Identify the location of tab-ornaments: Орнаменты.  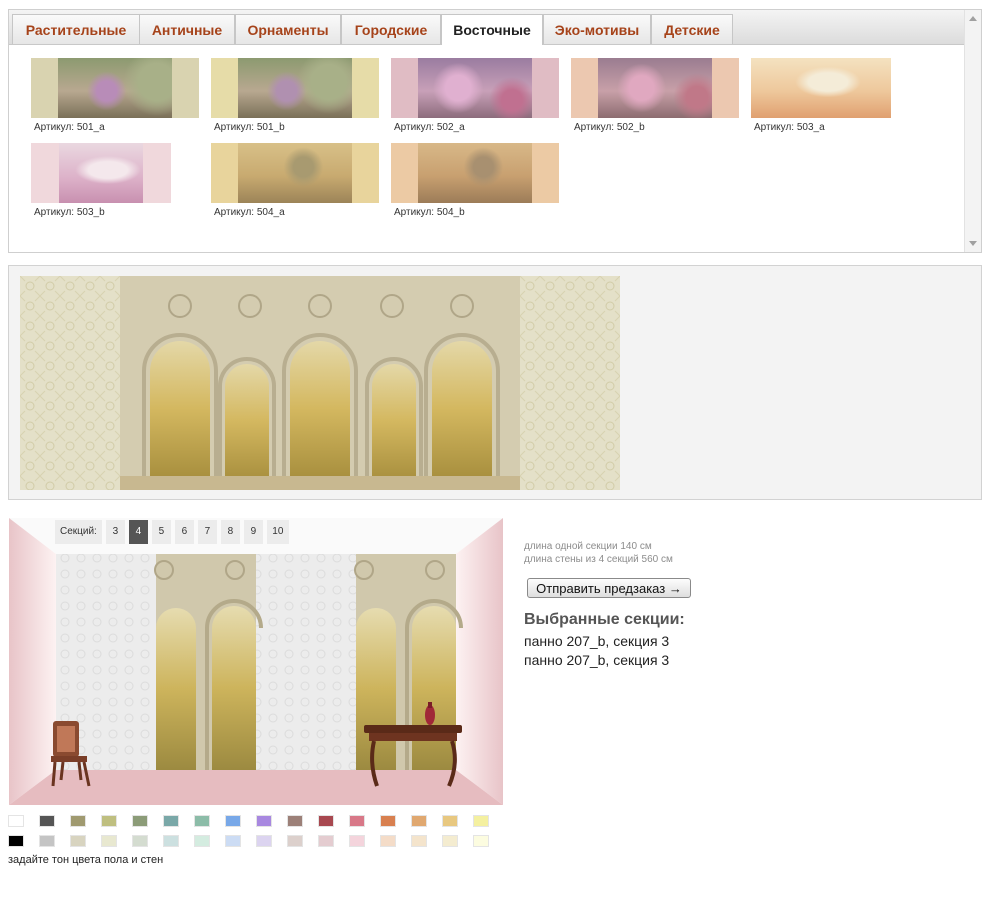
(288, 29).